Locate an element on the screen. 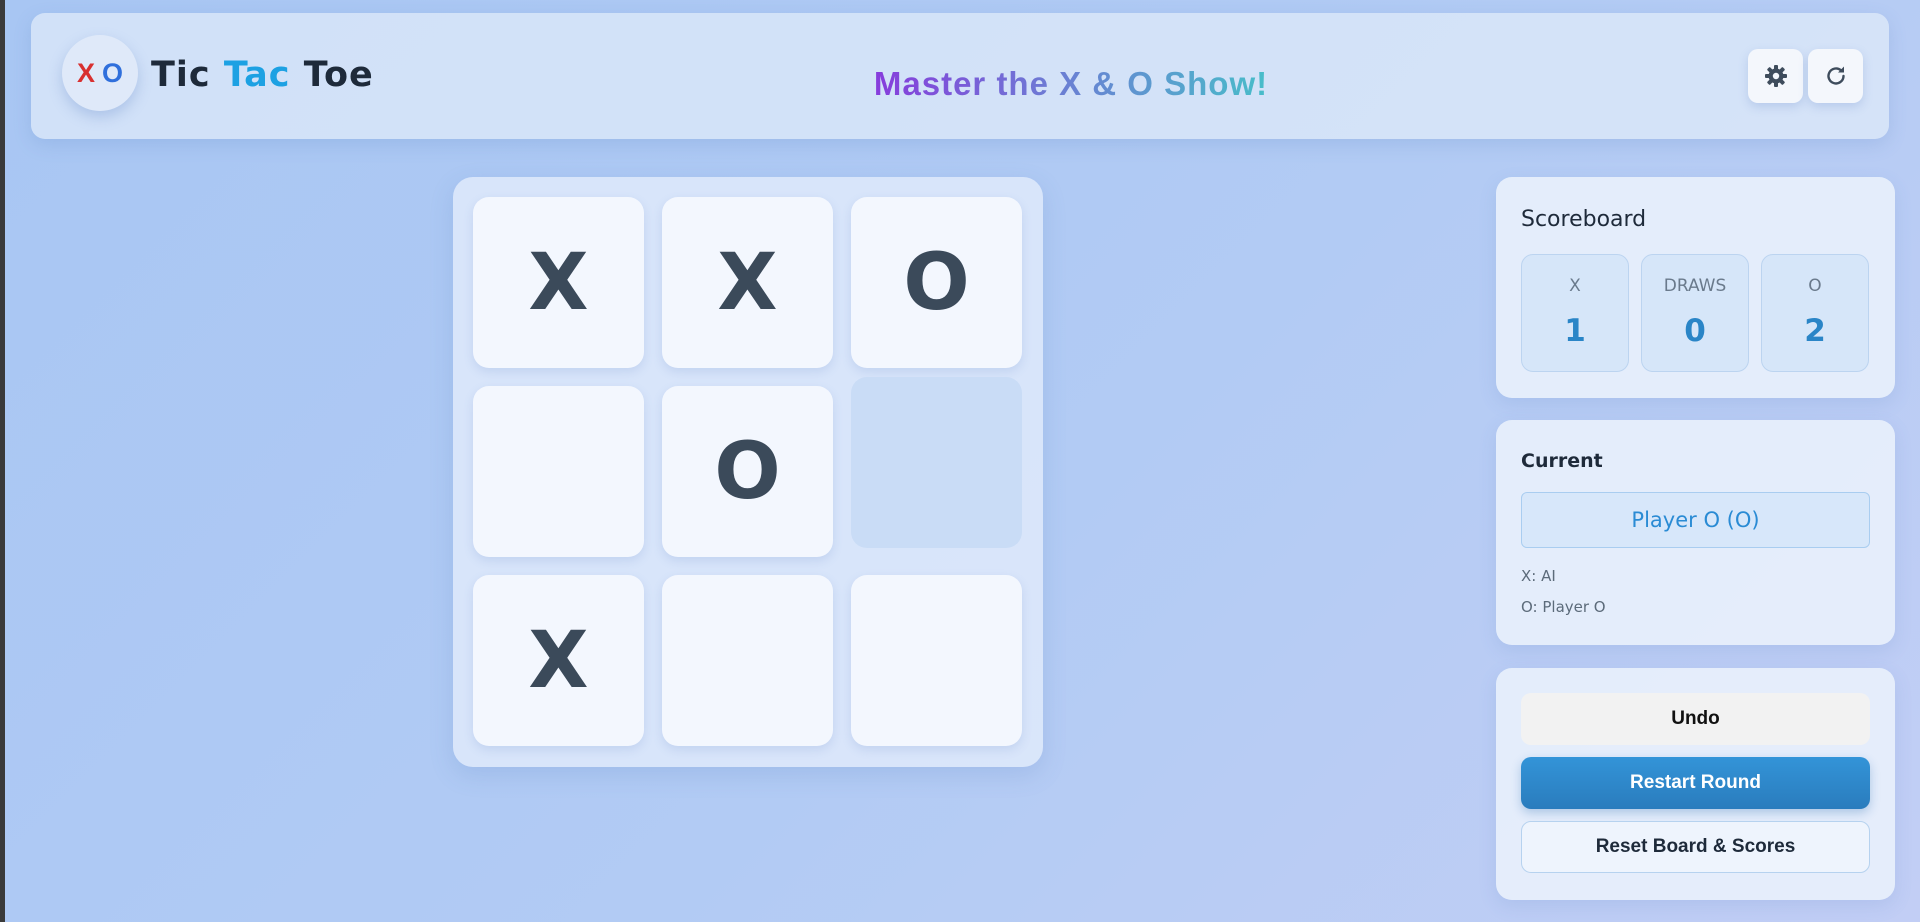 This screenshot has width=1920, height=922. restart-round-button: Restart Round is located at coordinates (1695, 783).